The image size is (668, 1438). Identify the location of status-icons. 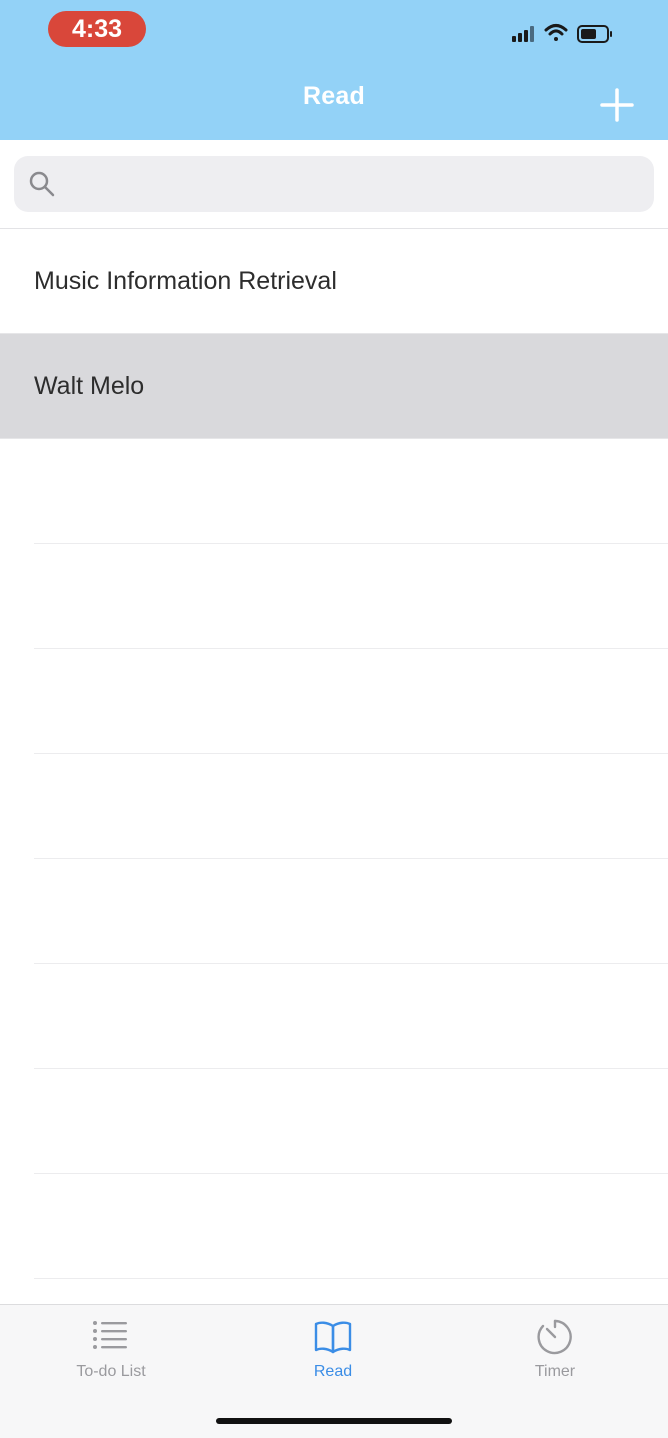
(572, 35).